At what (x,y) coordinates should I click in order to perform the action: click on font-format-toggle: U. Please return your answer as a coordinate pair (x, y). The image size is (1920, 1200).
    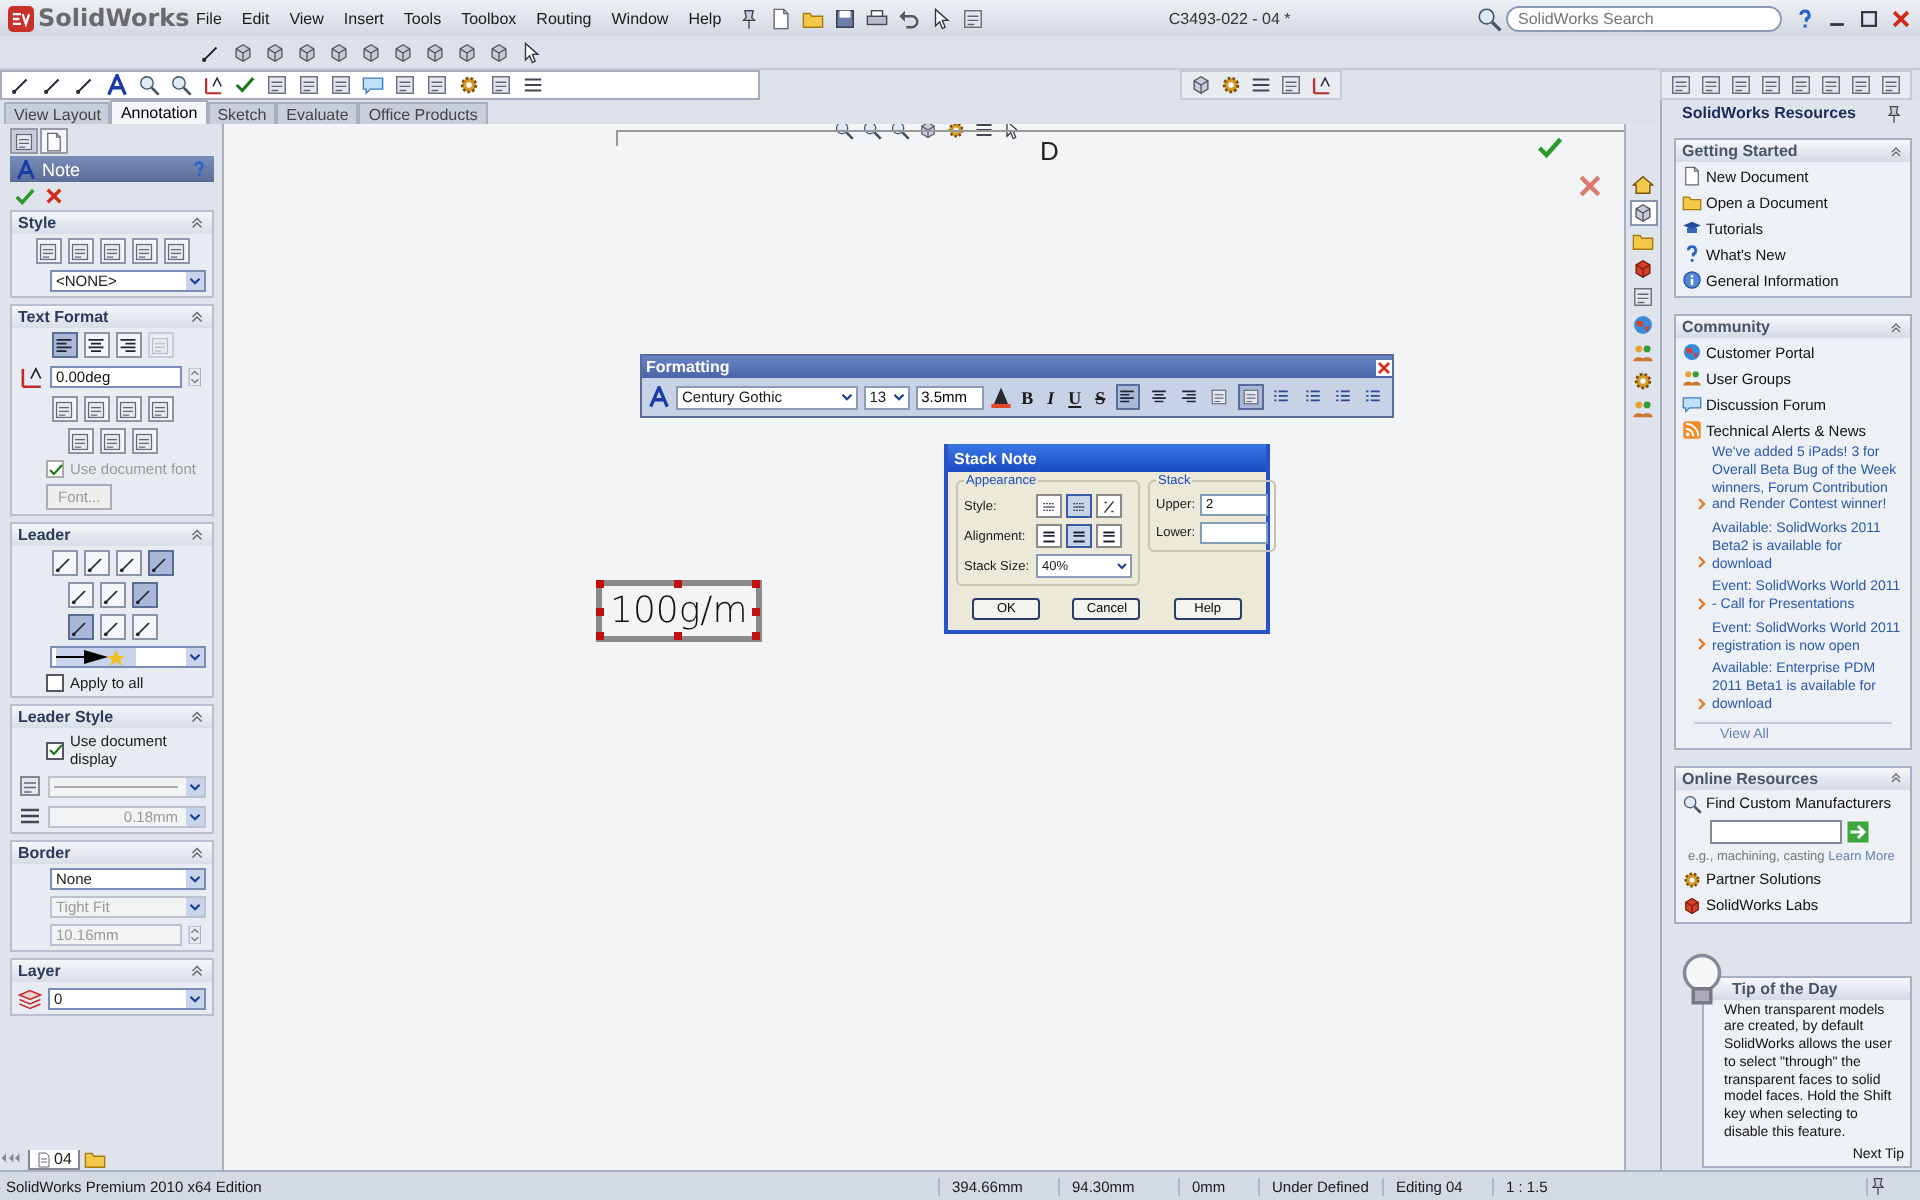
    Looking at the image, I should click on (1075, 397).